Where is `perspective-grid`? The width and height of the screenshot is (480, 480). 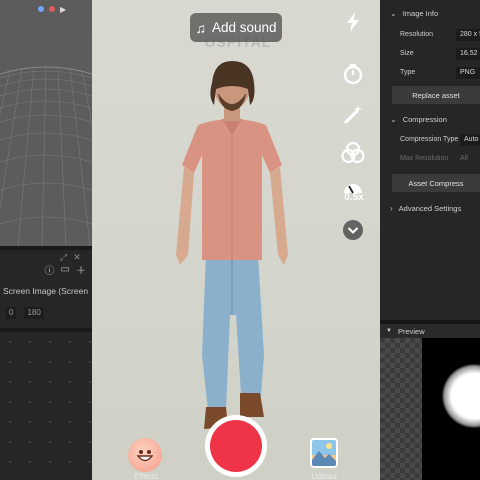
perspective-grid is located at coordinates (46, 155).